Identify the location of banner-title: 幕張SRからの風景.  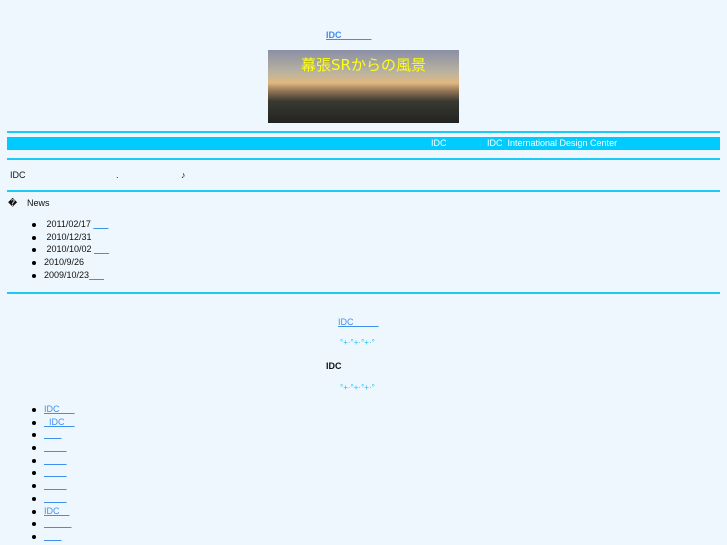
(363, 65).